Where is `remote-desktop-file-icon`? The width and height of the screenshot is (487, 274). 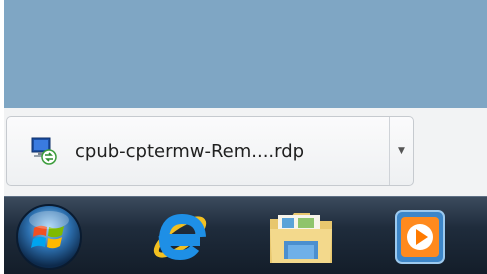
remote-desktop-file-icon is located at coordinates (44, 151).